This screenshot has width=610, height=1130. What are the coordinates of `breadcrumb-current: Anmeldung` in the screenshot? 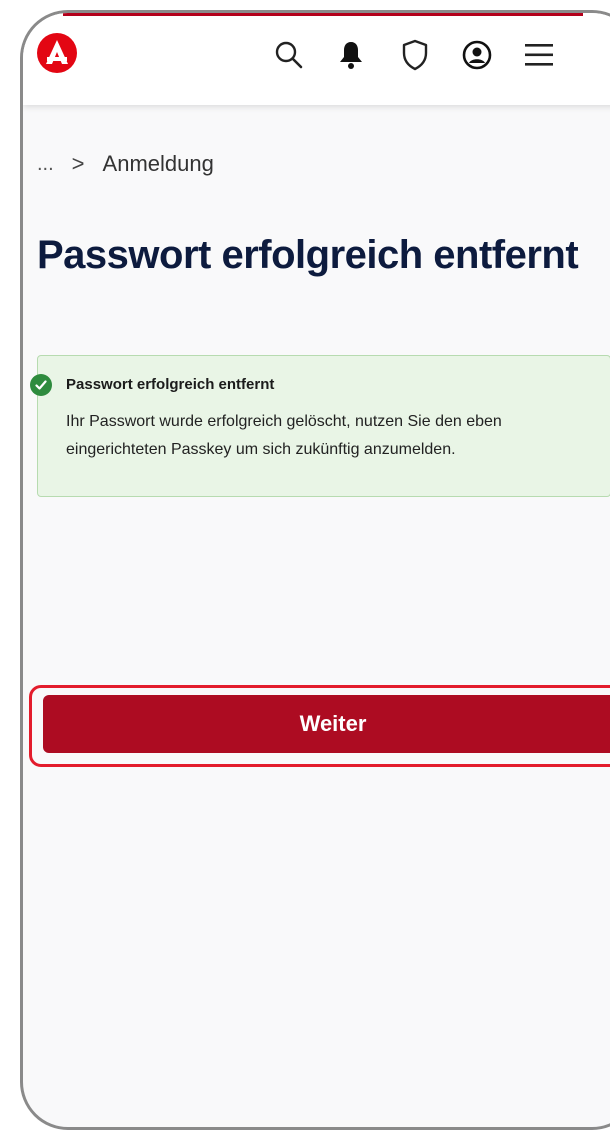 It's located at (158, 163).